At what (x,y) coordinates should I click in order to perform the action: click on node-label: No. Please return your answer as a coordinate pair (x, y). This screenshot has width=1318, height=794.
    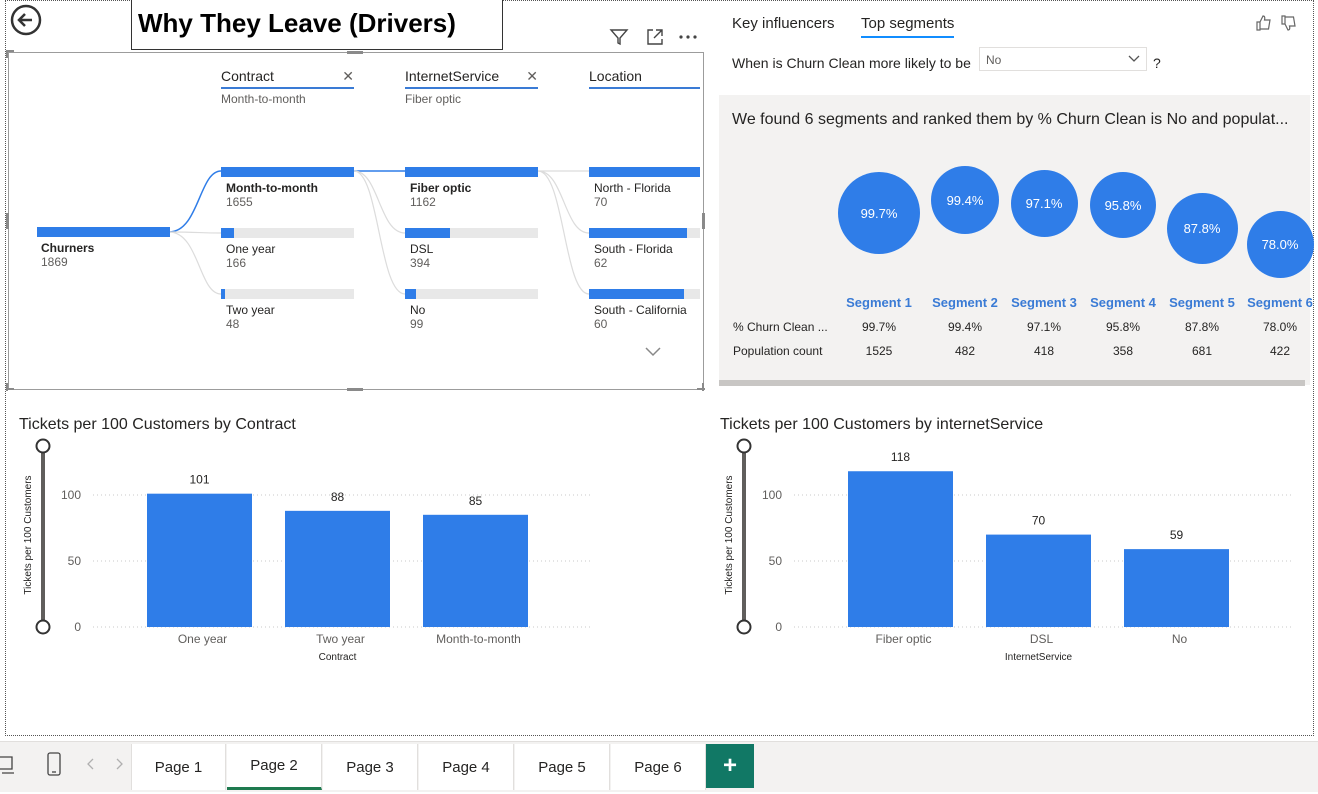
    Looking at the image, I should click on (418, 310).